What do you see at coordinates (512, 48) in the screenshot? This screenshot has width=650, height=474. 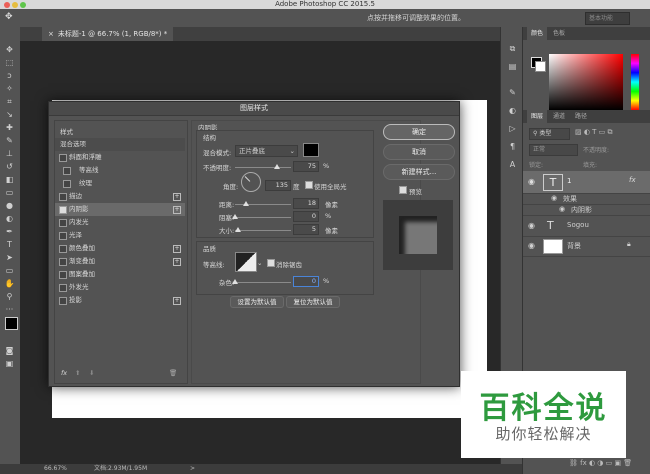 I see `history-panel-icon: ⧉` at bounding box center [512, 48].